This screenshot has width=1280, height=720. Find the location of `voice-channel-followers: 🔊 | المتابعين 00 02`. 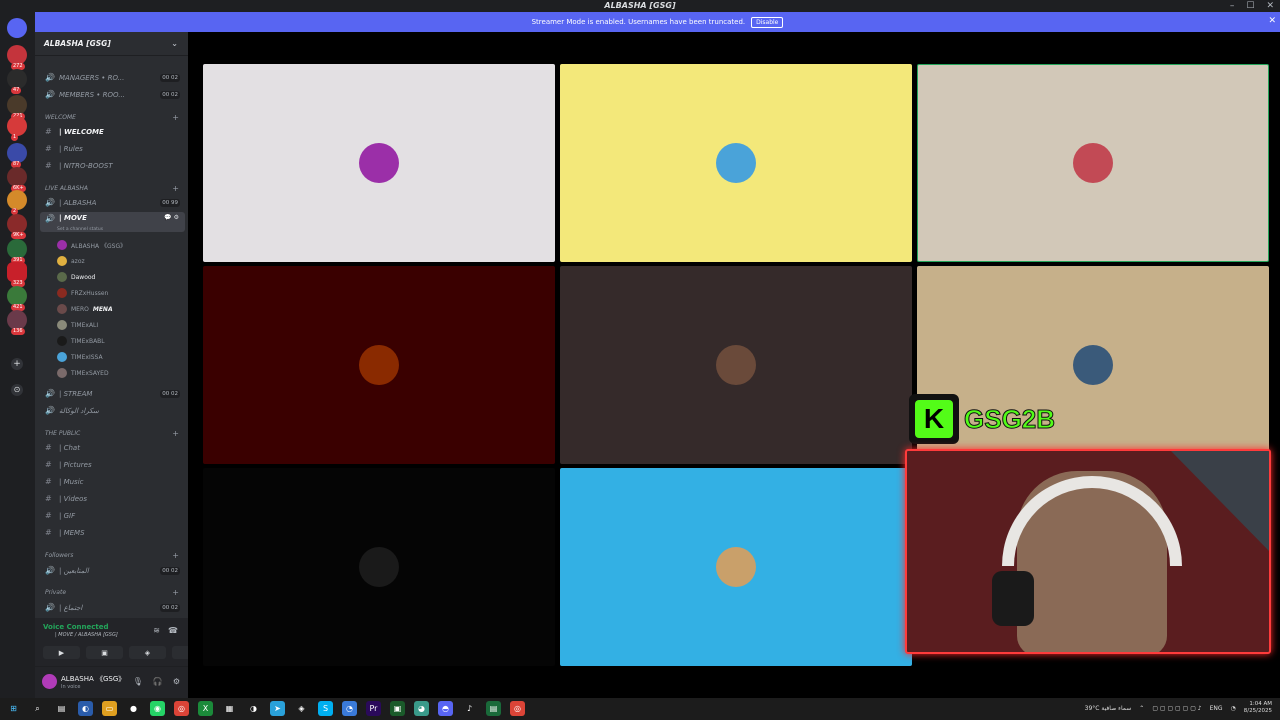

voice-channel-followers: 🔊 | المتابعين 00 02 is located at coordinates (111, 570).